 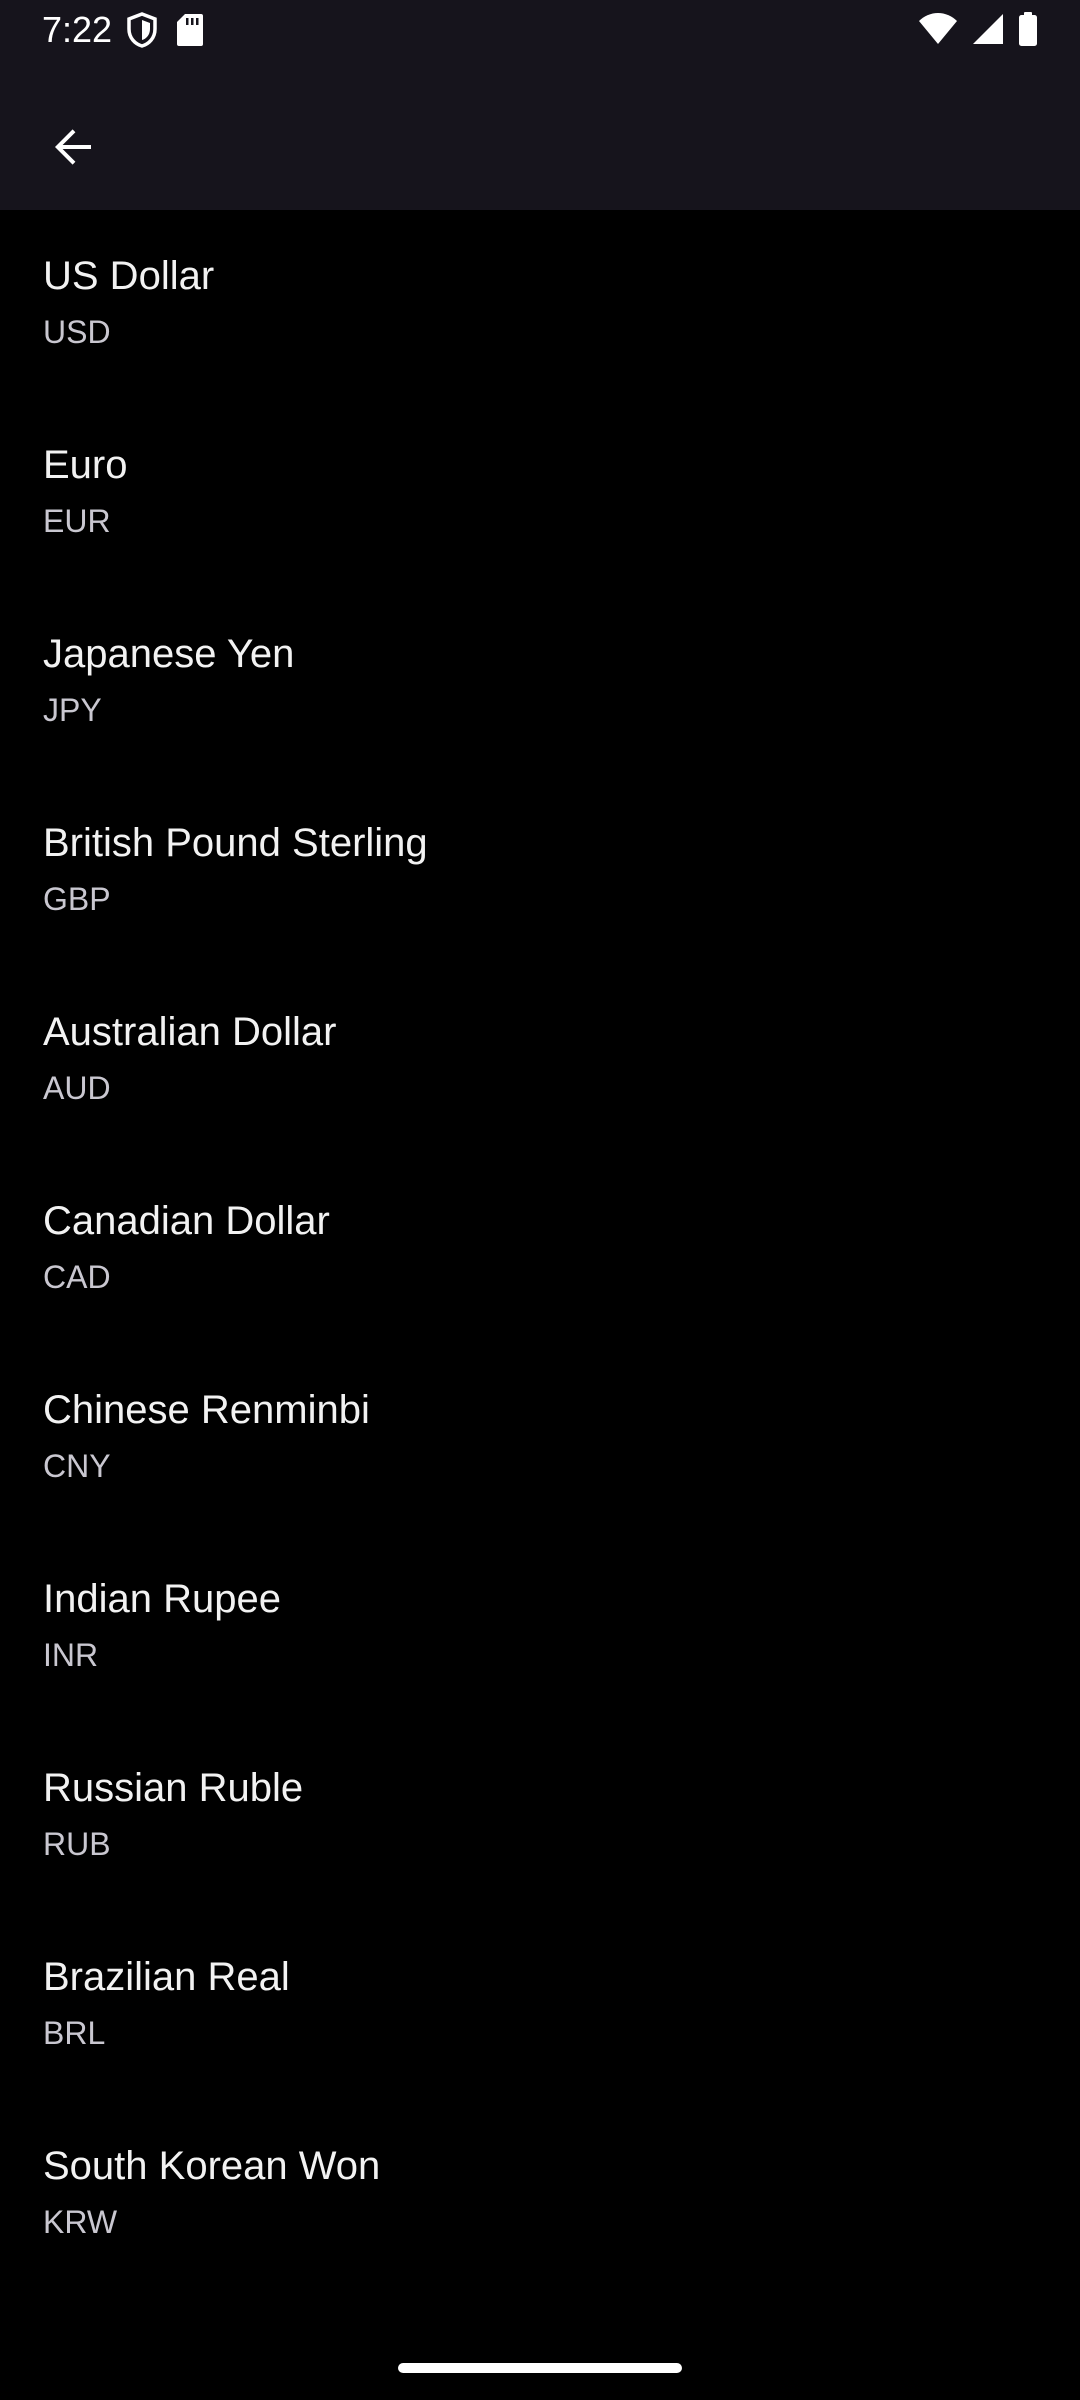 I want to click on currency-name: Indian Rupee, so click(x=162, y=1599).